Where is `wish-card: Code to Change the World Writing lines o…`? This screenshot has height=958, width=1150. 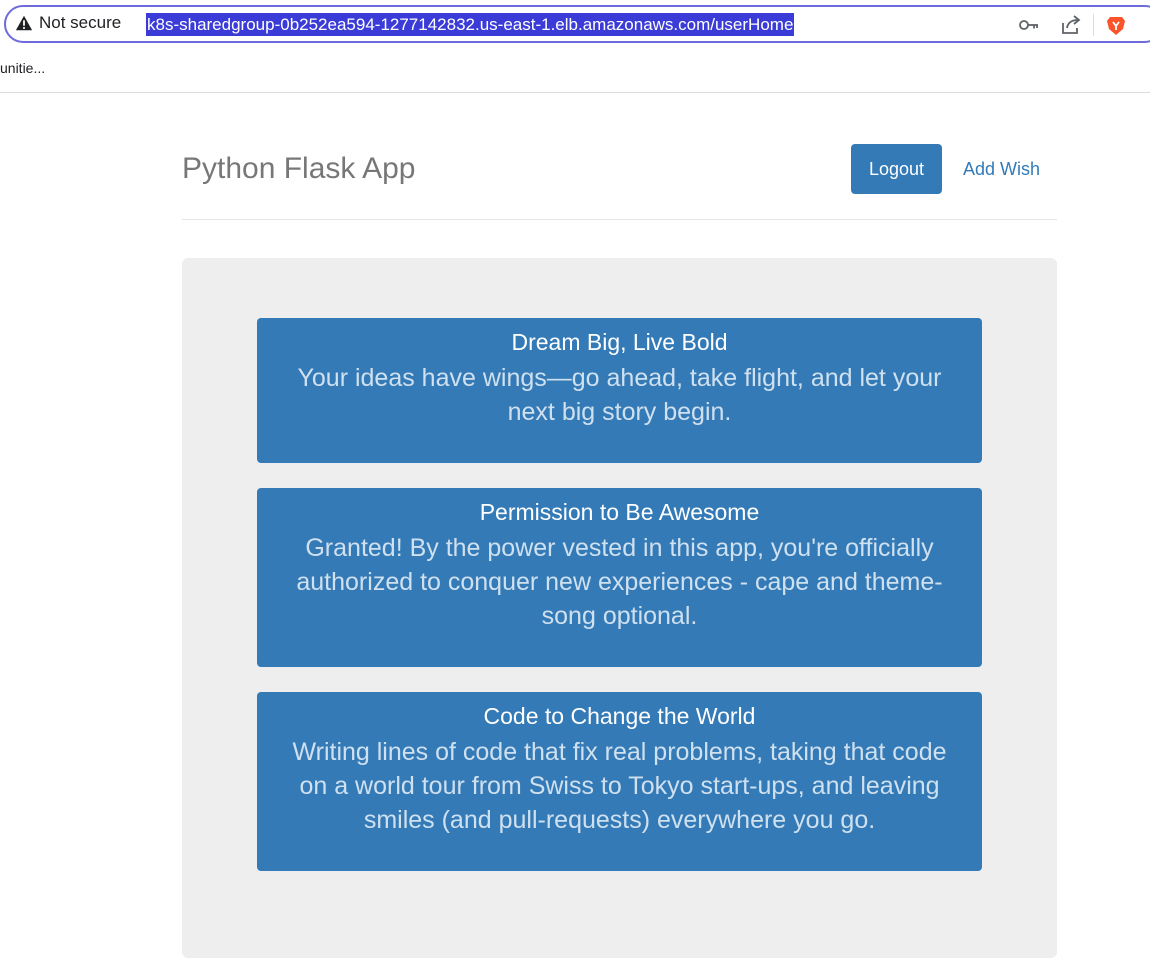
wish-card: Code to Change the World Writing lines o… is located at coordinates (619, 781).